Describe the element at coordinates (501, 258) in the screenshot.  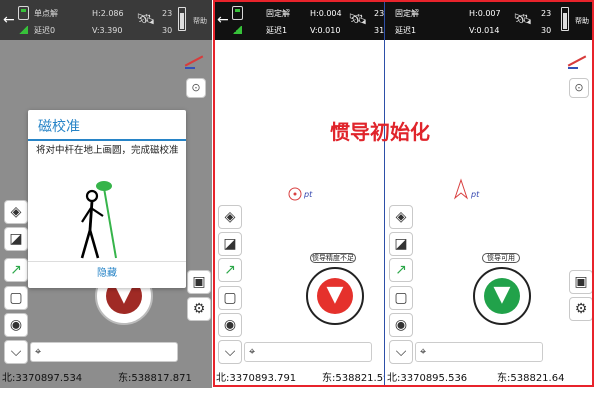
I see `inertial-status-pill: 惯导可用` at that location.